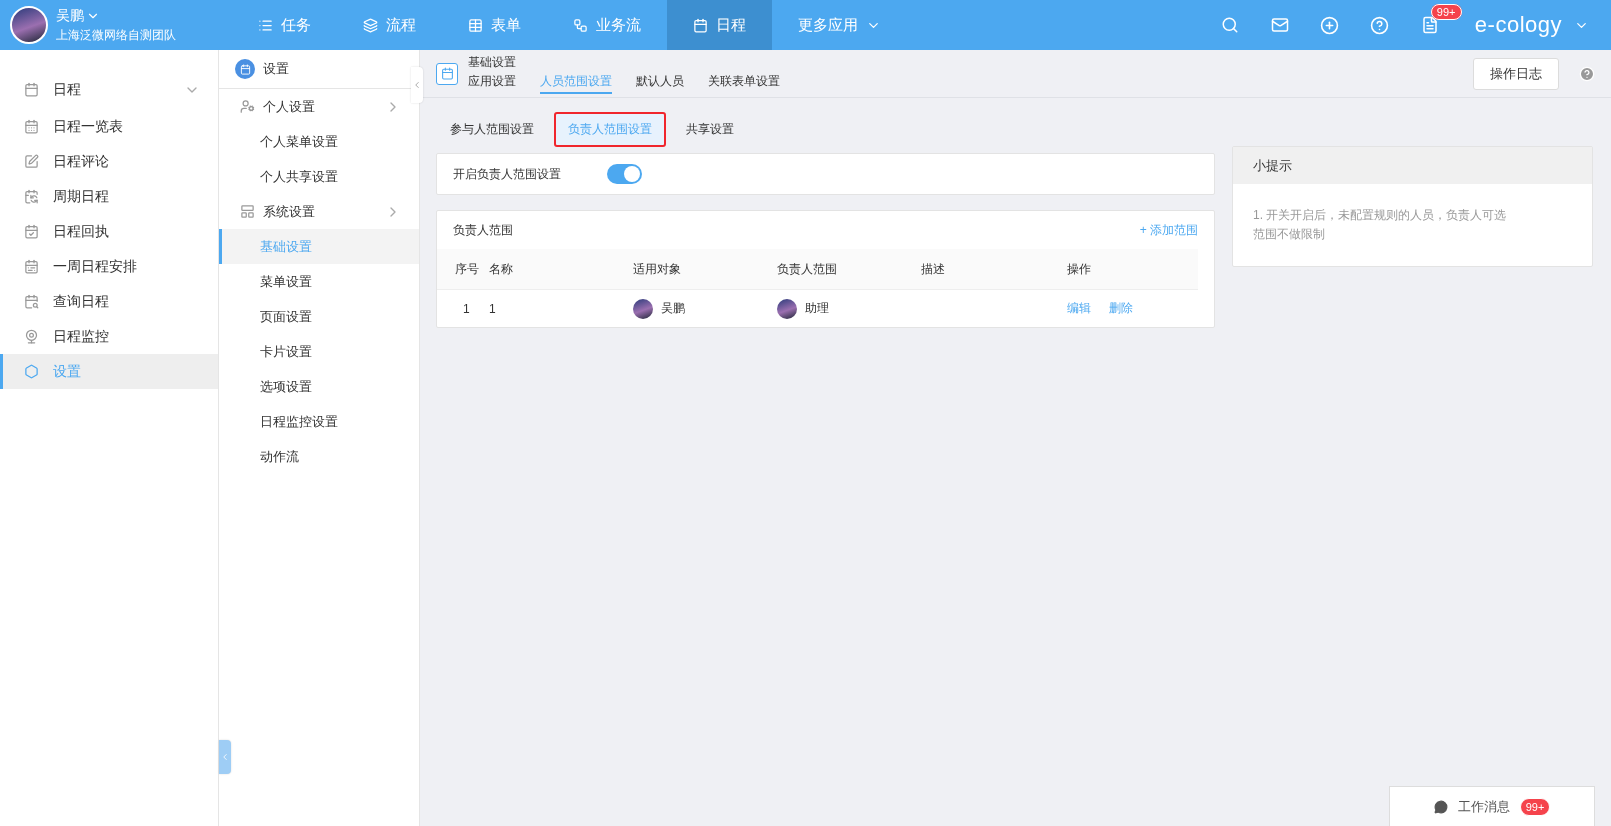  I want to click on toggle-switch, so click(624, 174).